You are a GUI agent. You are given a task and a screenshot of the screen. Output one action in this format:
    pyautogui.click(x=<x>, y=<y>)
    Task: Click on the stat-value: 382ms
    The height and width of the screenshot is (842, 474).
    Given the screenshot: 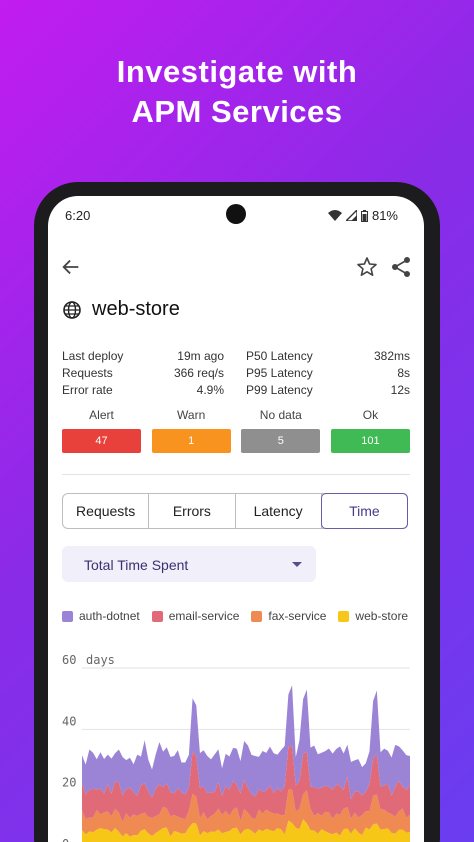 What is the action you would take?
    pyautogui.click(x=391, y=355)
    